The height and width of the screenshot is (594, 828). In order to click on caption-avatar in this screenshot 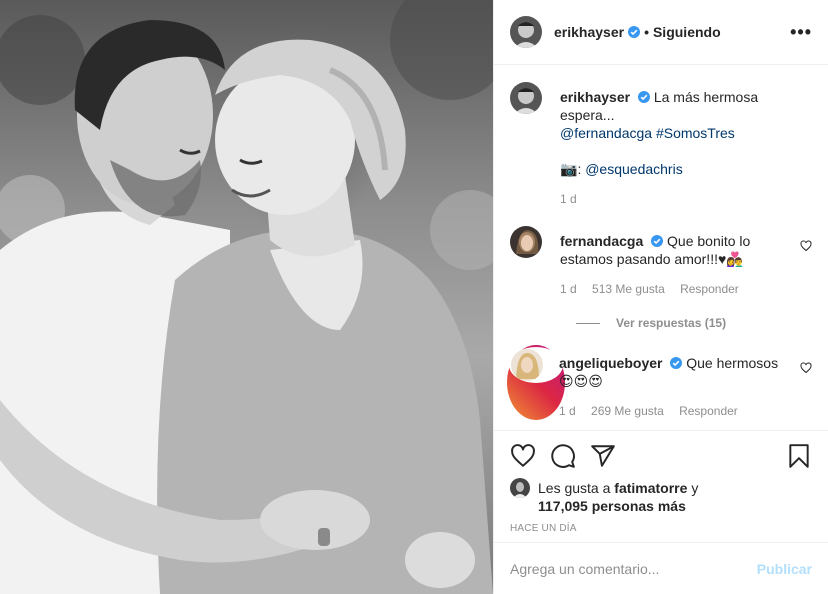, I will do `click(526, 98)`.